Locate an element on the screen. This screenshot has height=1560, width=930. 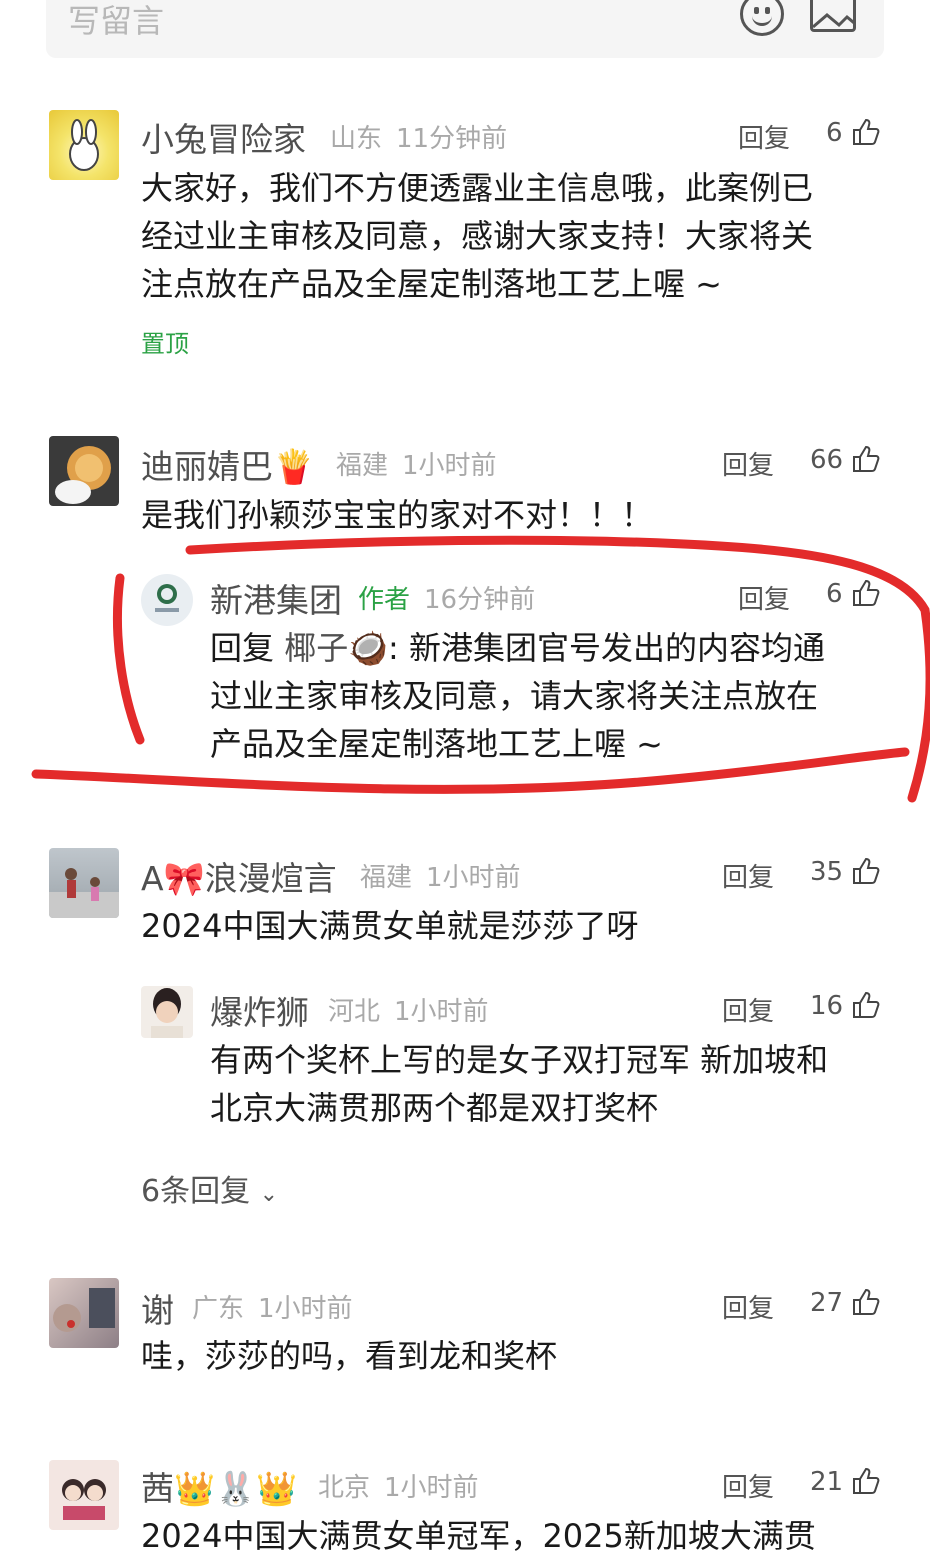
chevron-down-icon: ⌄ is located at coordinates (269, 1194).